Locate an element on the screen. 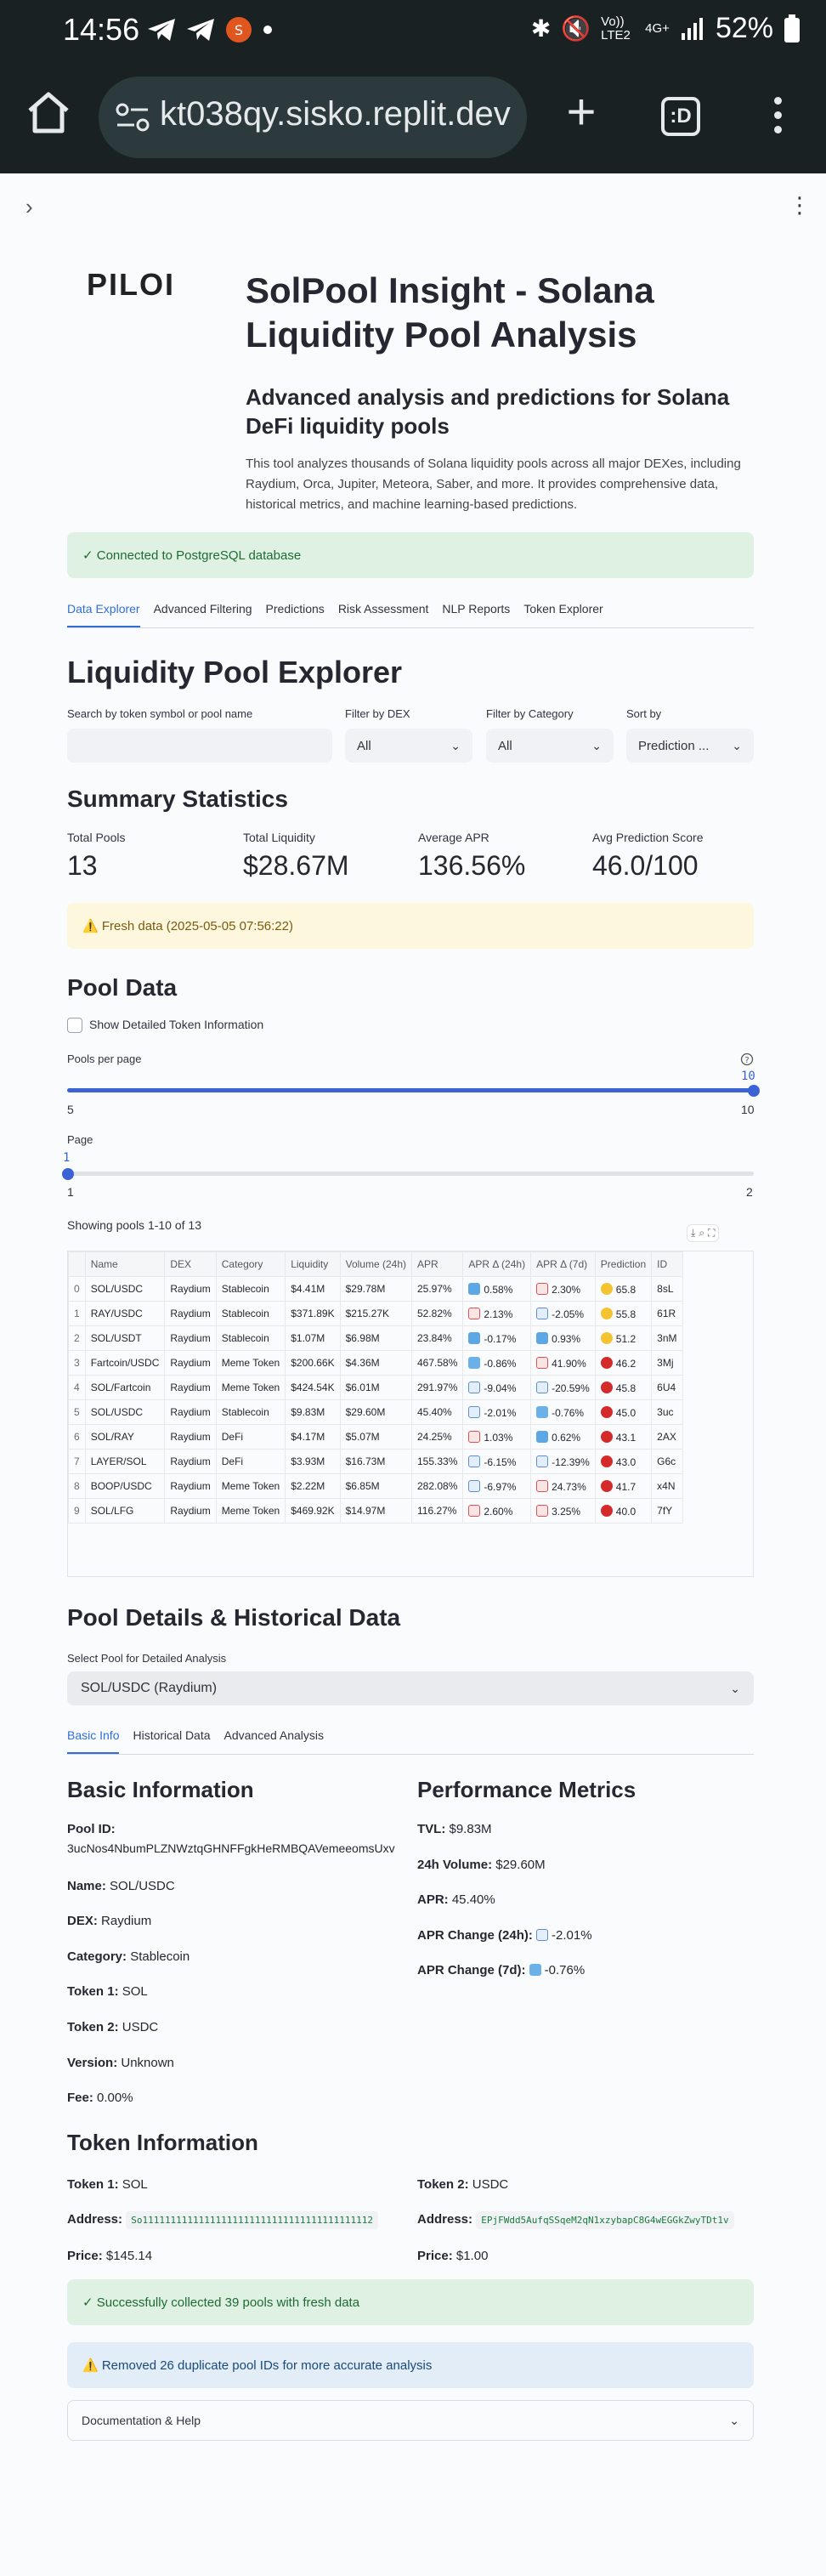 This screenshot has height=2576, width=826. sidebar-expand-icon: › is located at coordinates (29, 207).